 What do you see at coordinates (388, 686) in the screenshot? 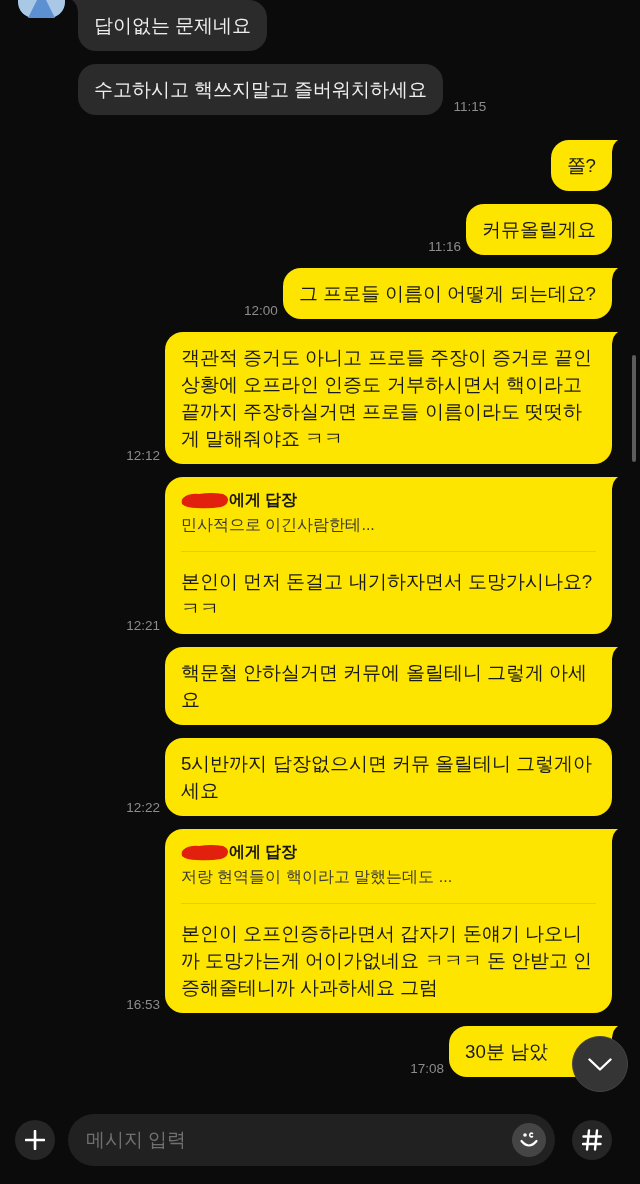
I see `message-bubble: 핵문철 안하실거면 커뮤에 올릴테니 그렇게 아세요` at bounding box center [388, 686].